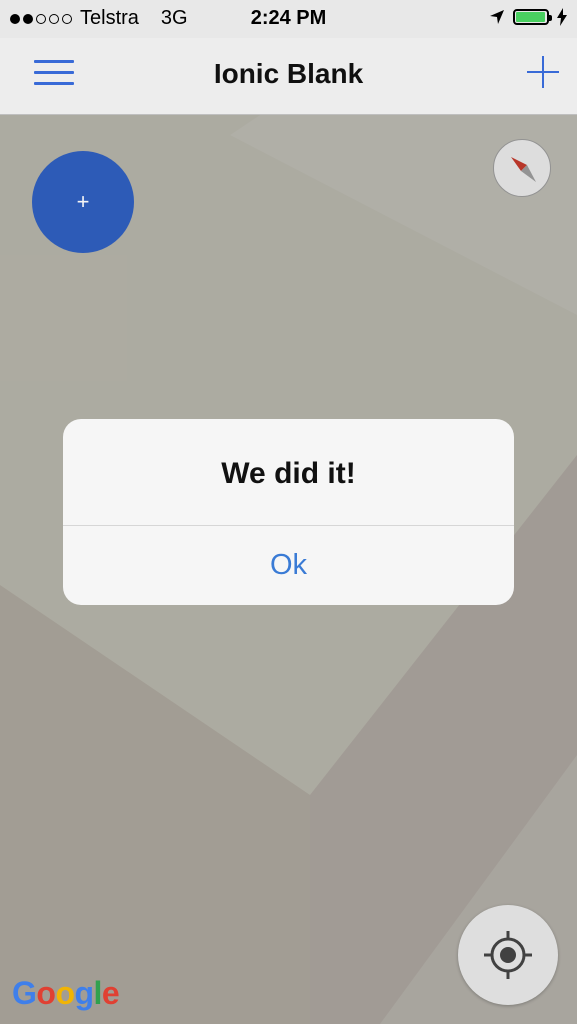  What do you see at coordinates (288, 565) in the screenshot?
I see `ok-button: Ok` at bounding box center [288, 565].